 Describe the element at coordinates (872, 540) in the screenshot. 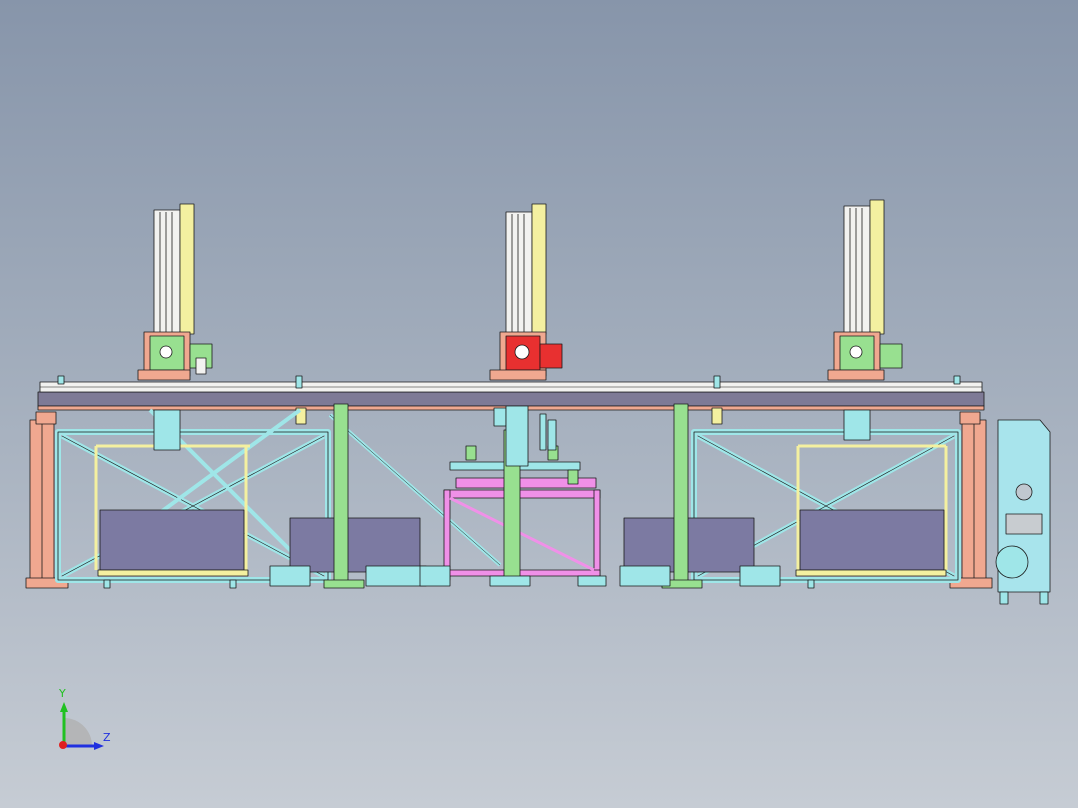

I see `right-pallet` at that location.